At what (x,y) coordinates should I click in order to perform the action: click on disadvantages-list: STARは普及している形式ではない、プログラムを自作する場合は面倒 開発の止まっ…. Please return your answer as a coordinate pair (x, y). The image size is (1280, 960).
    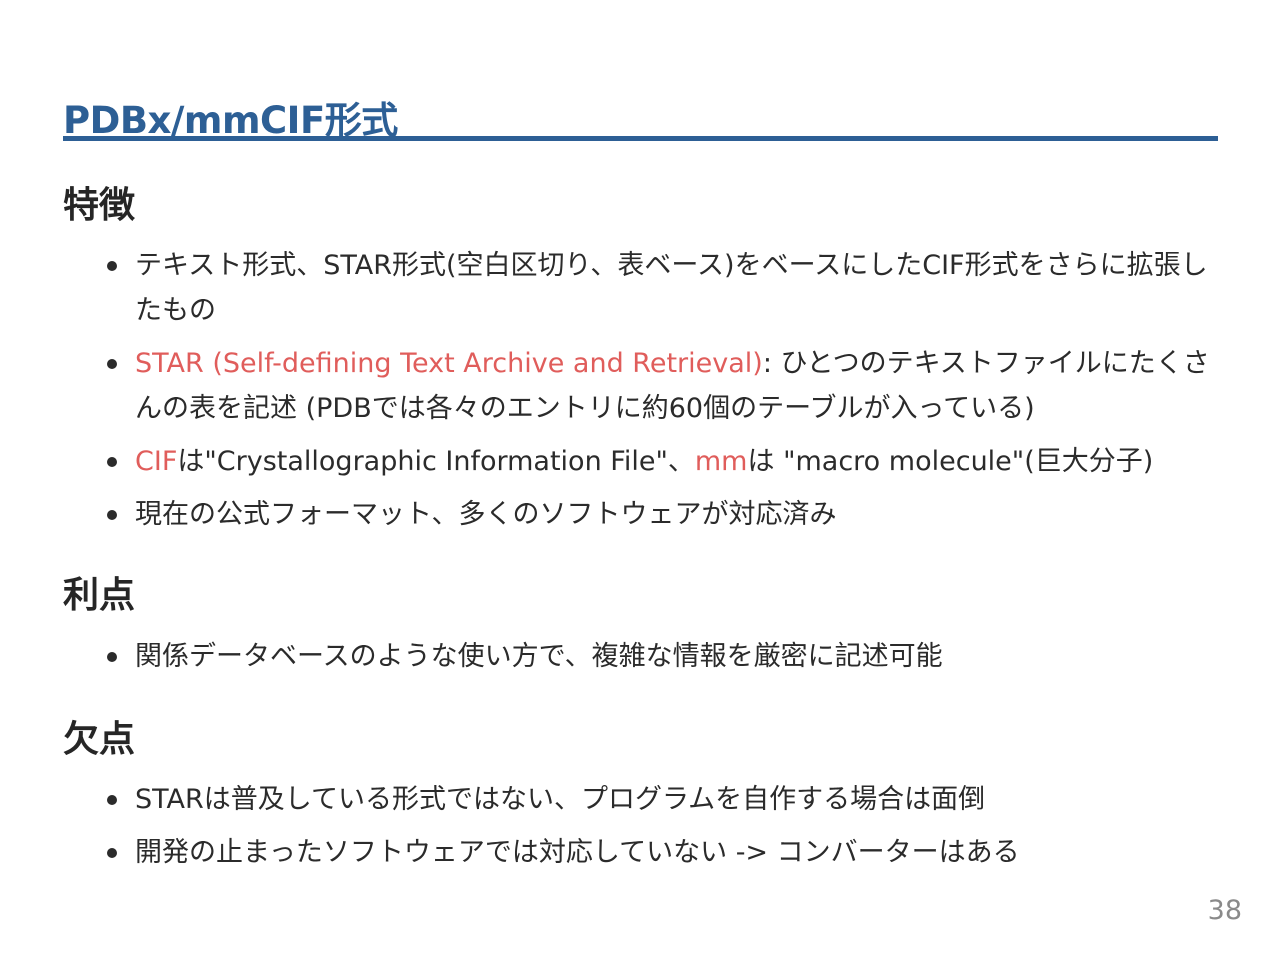
    Looking at the image, I should click on (605, 830).